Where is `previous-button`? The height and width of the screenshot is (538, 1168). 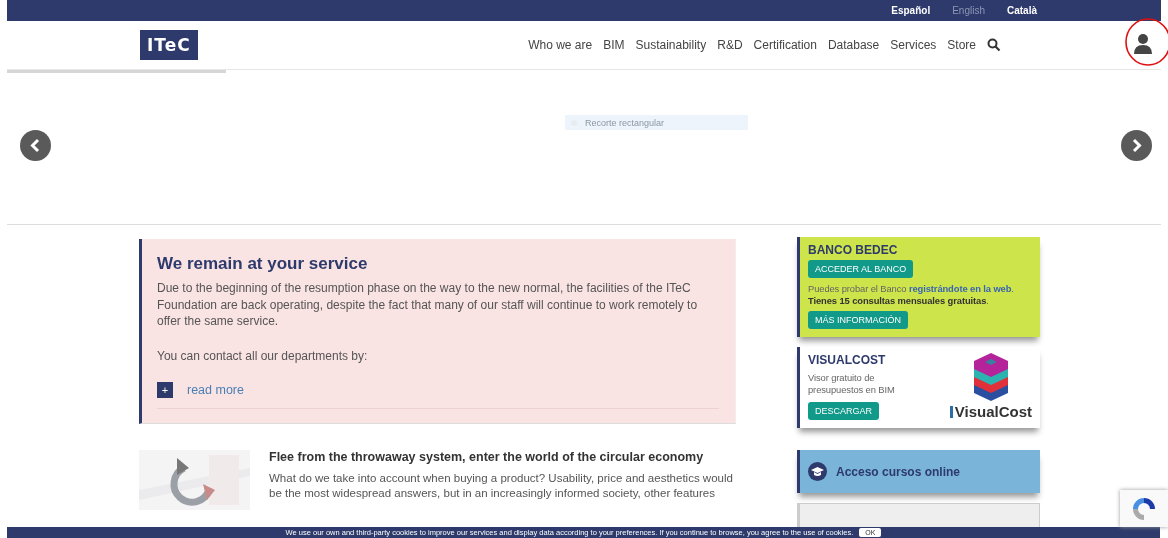
previous-button is located at coordinates (35, 145).